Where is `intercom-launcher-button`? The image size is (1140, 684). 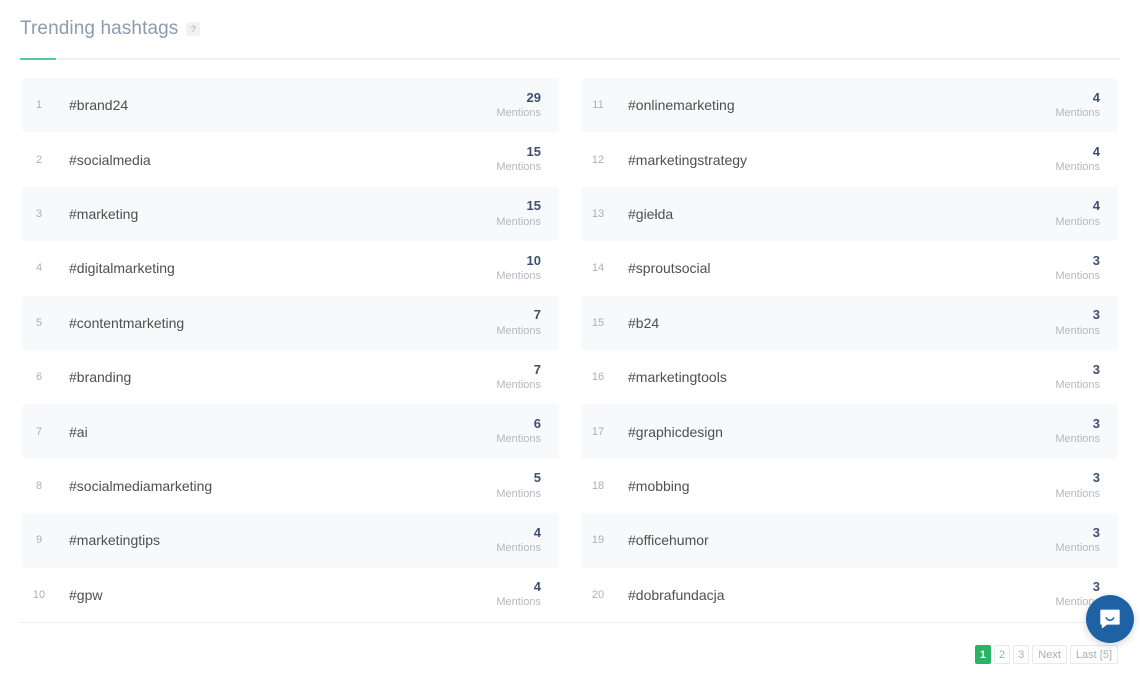 intercom-launcher-button is located at coordinates (1110, 619).